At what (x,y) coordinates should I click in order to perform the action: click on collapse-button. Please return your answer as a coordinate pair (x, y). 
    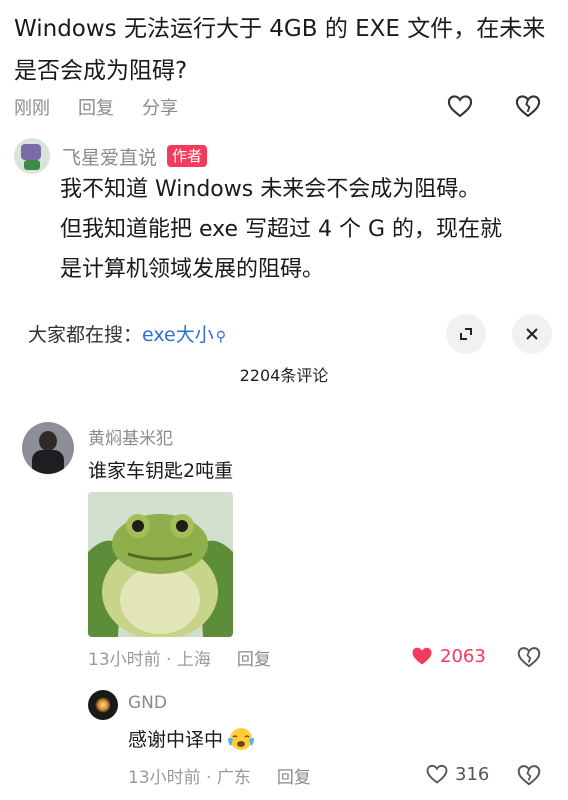
    Looking at the image, I should click on (466, 334).